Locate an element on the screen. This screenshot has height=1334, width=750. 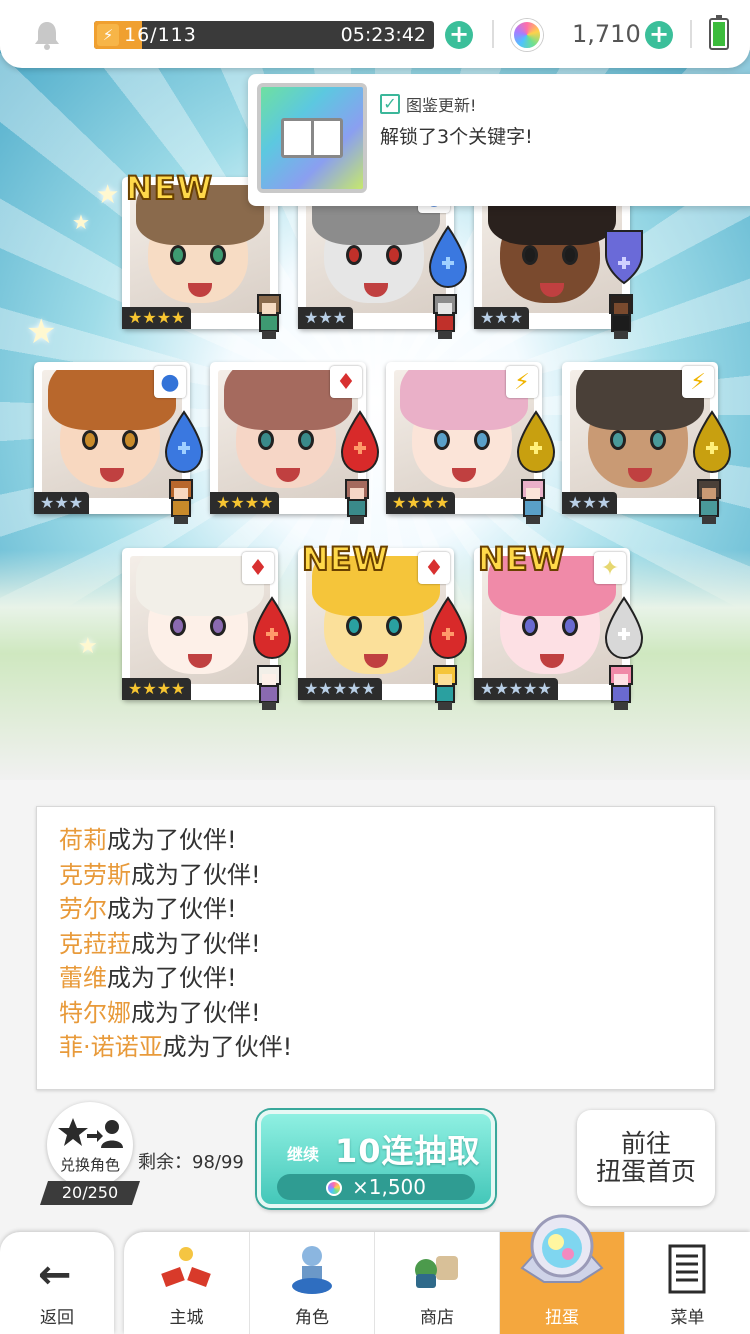
exchange-icon is located at coordinates (90, 1133).